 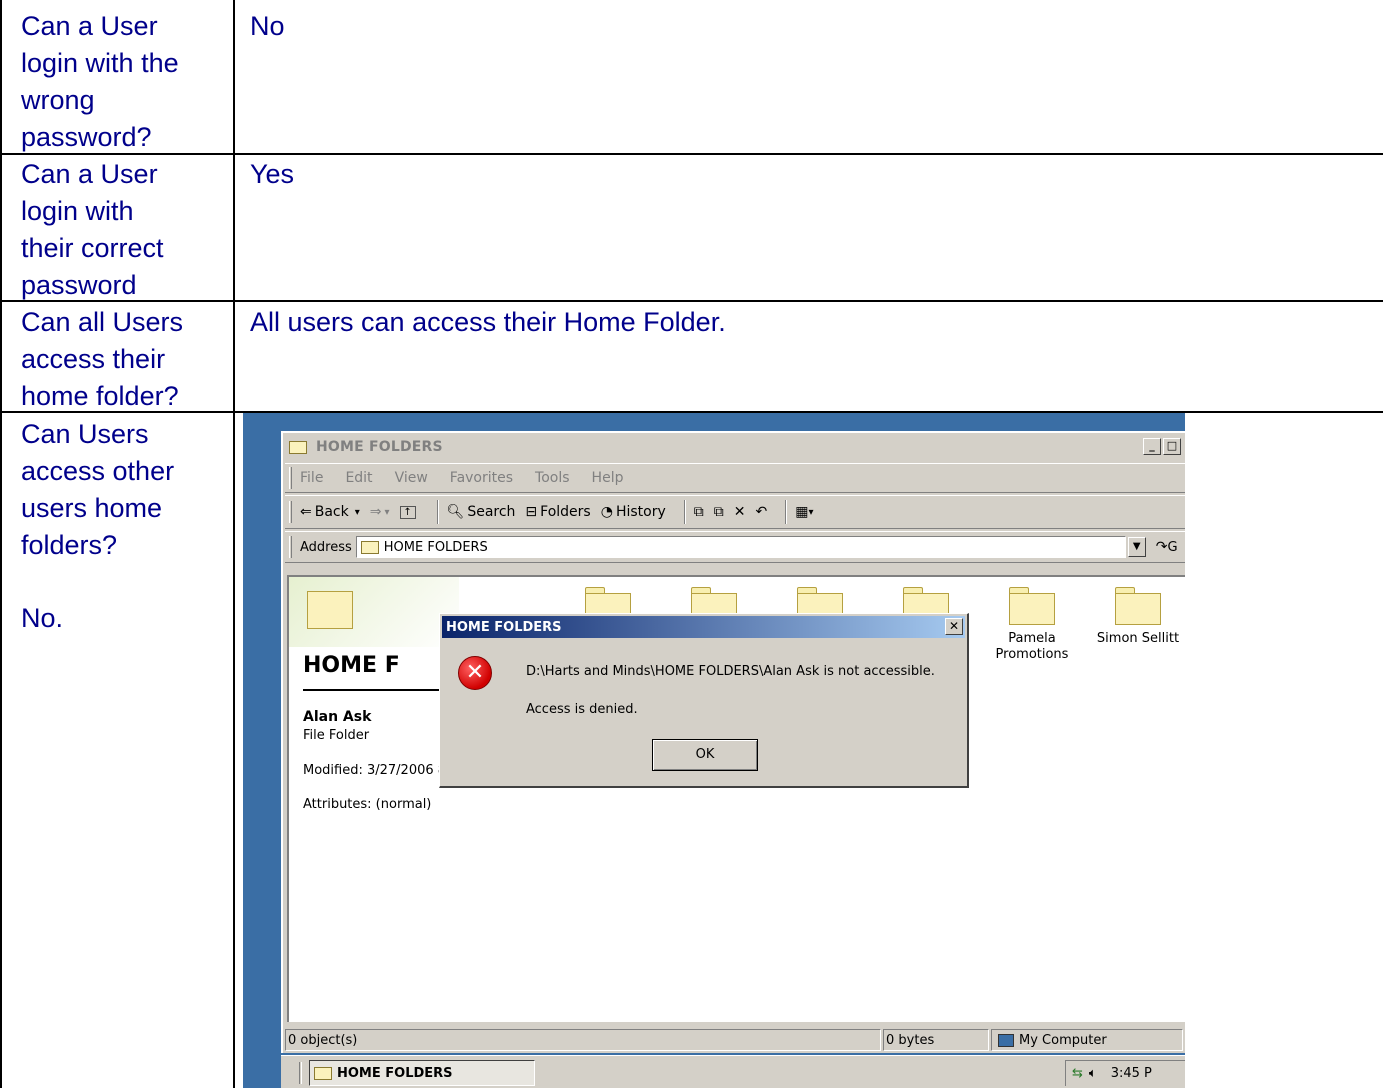 I want to click on address-dropdown-button: ▼, so click(x=1136, y=547).